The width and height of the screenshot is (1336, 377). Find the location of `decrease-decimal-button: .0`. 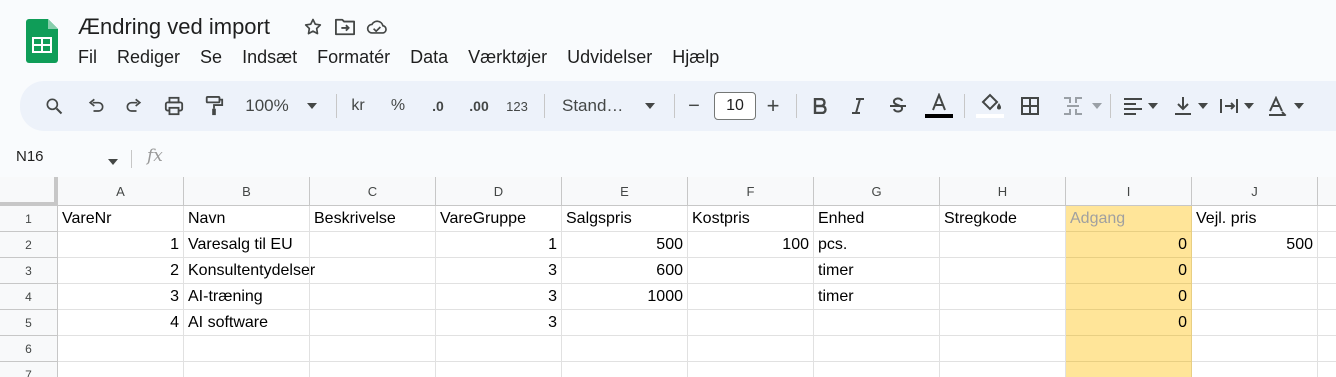

decrease-decimal-button: .0 is located at coordinates (438, 106).